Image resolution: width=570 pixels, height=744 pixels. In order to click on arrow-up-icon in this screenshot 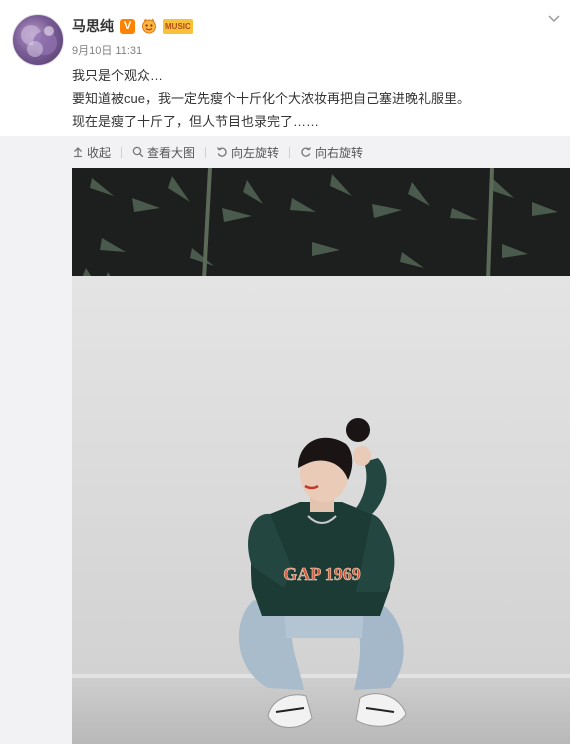, I will do `click(78, 152)`.